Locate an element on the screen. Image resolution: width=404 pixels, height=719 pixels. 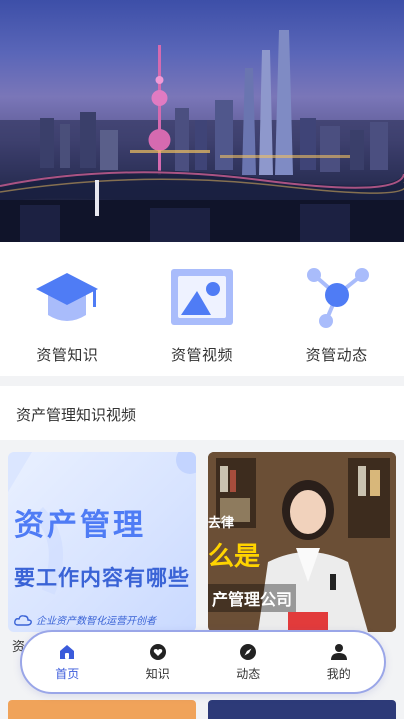
video-card-asset-management: 资产管理 要工作内容有哪些 企业资产数智化运营开创者 is located at coordinates (102, 542).